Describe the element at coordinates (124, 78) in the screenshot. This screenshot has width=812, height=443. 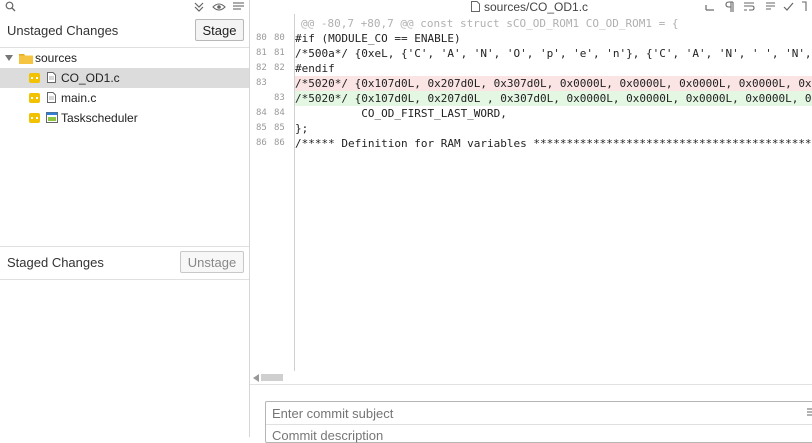
I see `tree-file-co-od1: CO_OD1.c` at that location.